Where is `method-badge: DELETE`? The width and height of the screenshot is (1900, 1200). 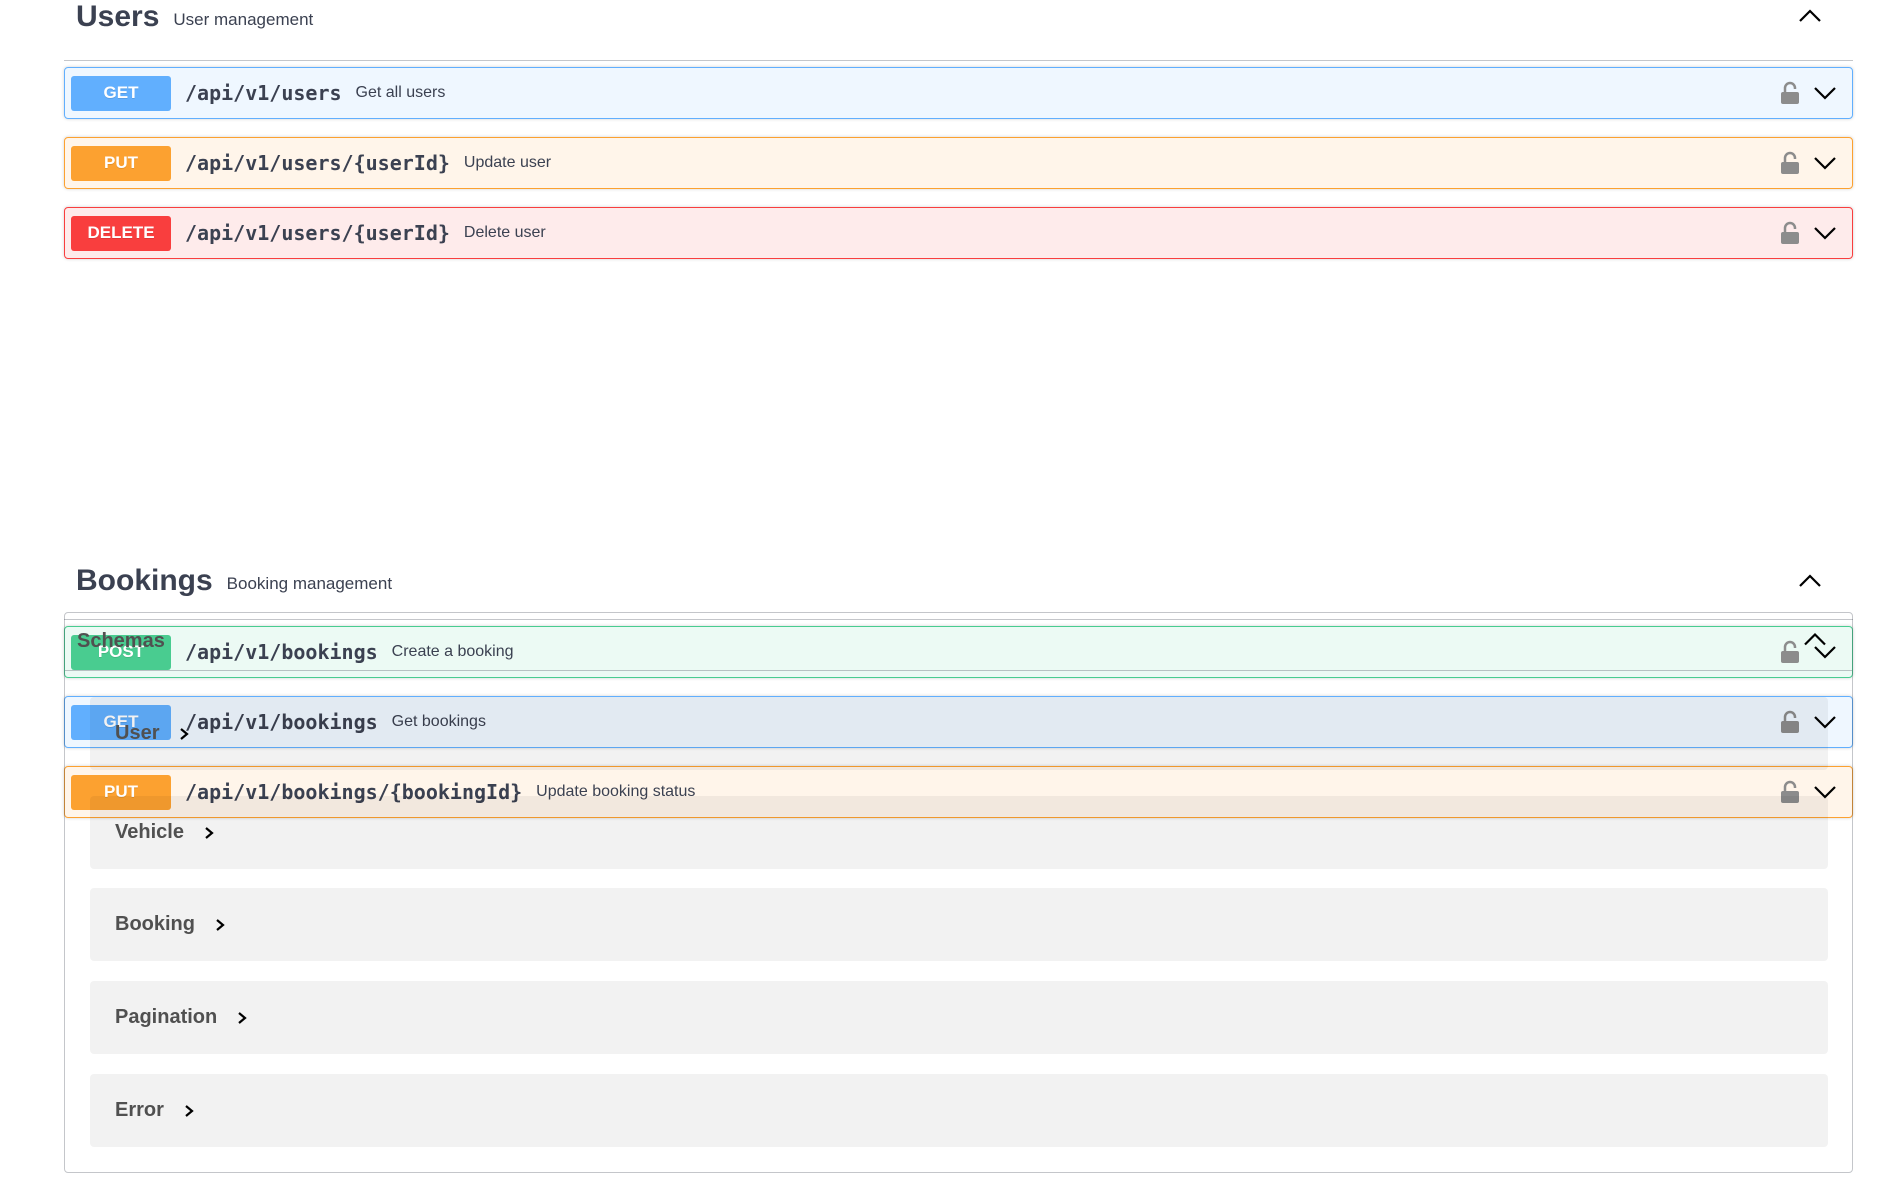 method-badge: DELETE is located at coordinates (121, 233).